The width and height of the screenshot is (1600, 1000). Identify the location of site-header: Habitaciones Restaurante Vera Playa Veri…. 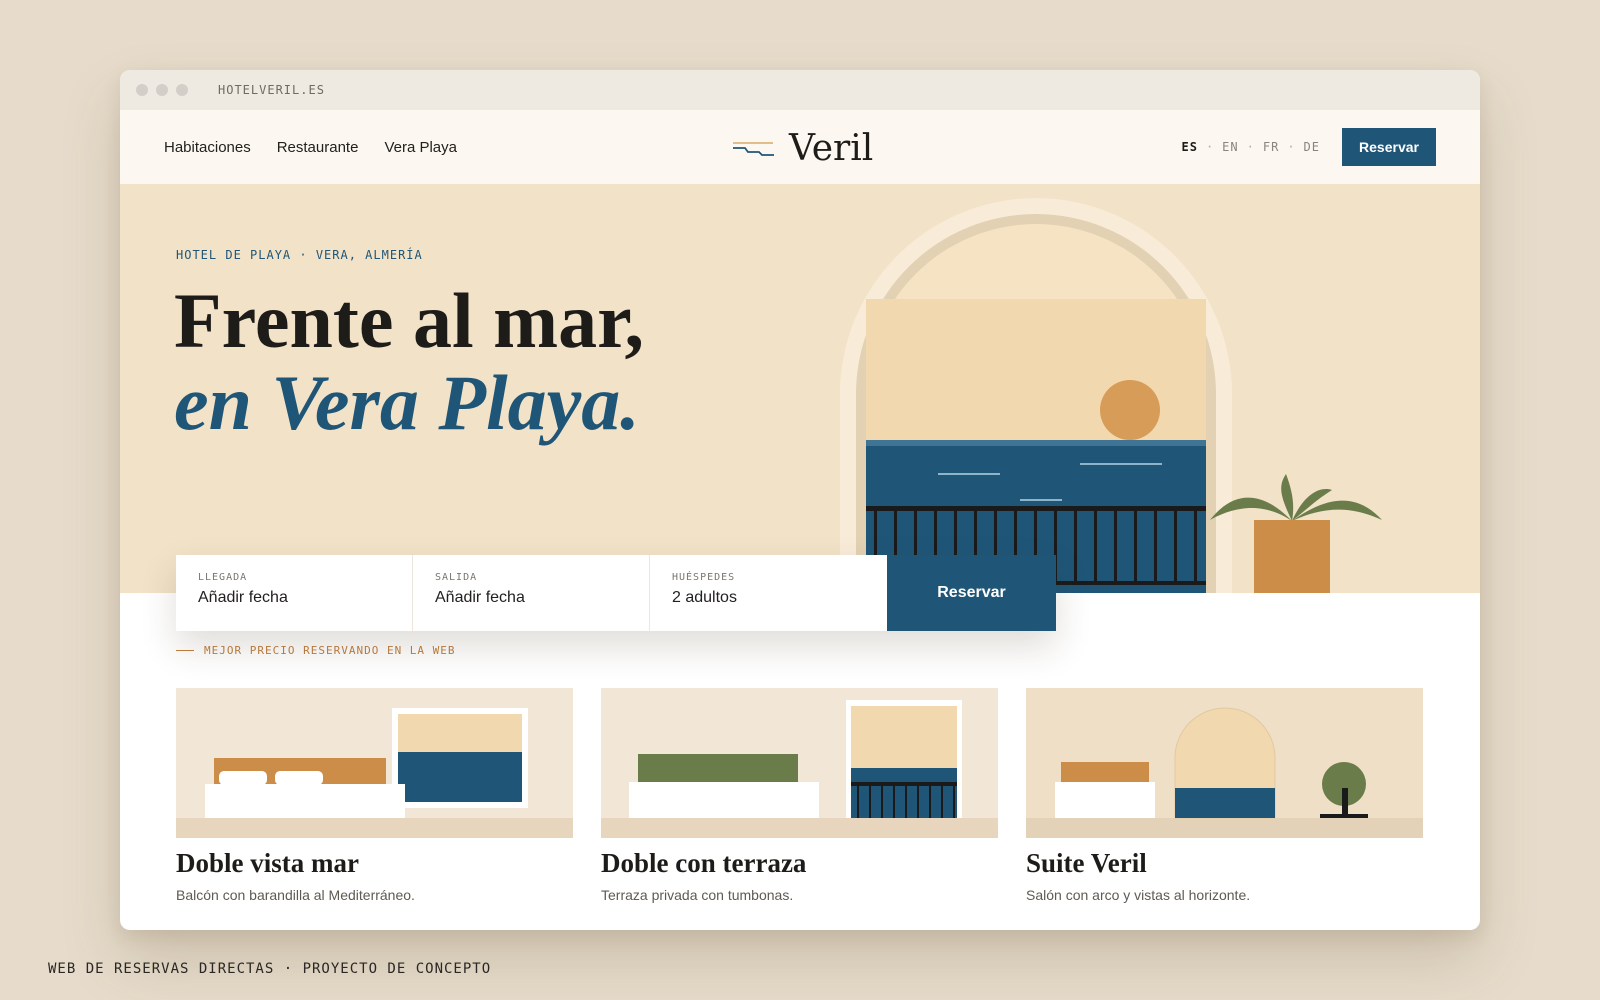
(800, 147).